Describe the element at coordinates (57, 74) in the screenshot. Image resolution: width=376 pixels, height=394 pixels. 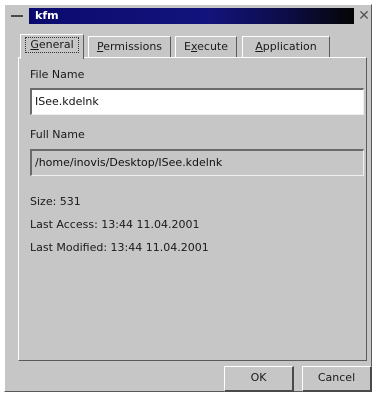
I see `file-name-label: File Name` at that location.